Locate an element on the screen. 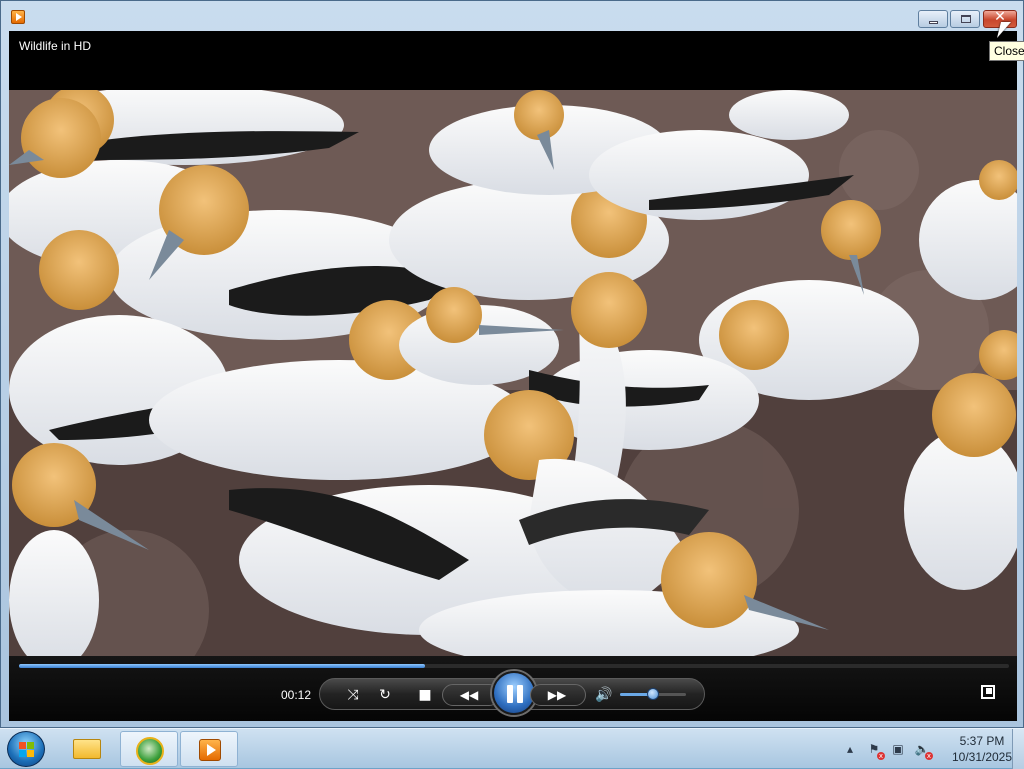 The width and height of the screenshot is (1024, 769). taskbar-windows-media-player is located at coordinates (209, 749).